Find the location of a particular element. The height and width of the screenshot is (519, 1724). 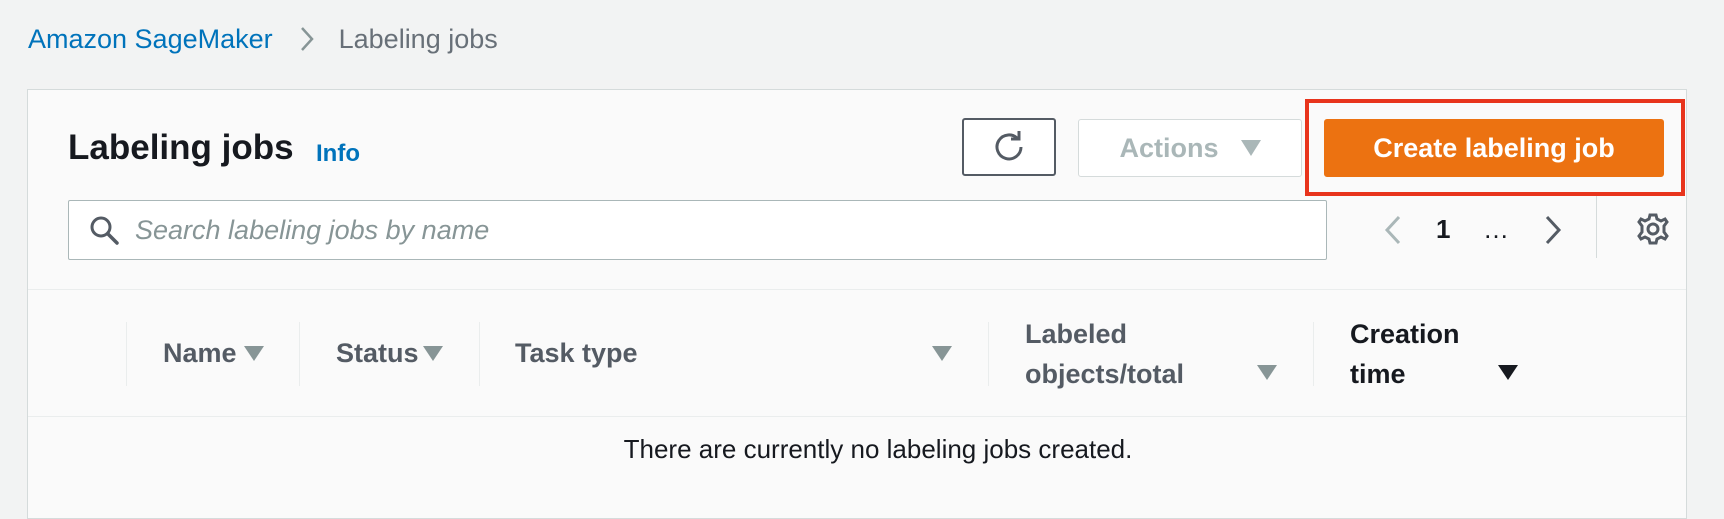

next-page-icon is located at coordinates (1553, 230).